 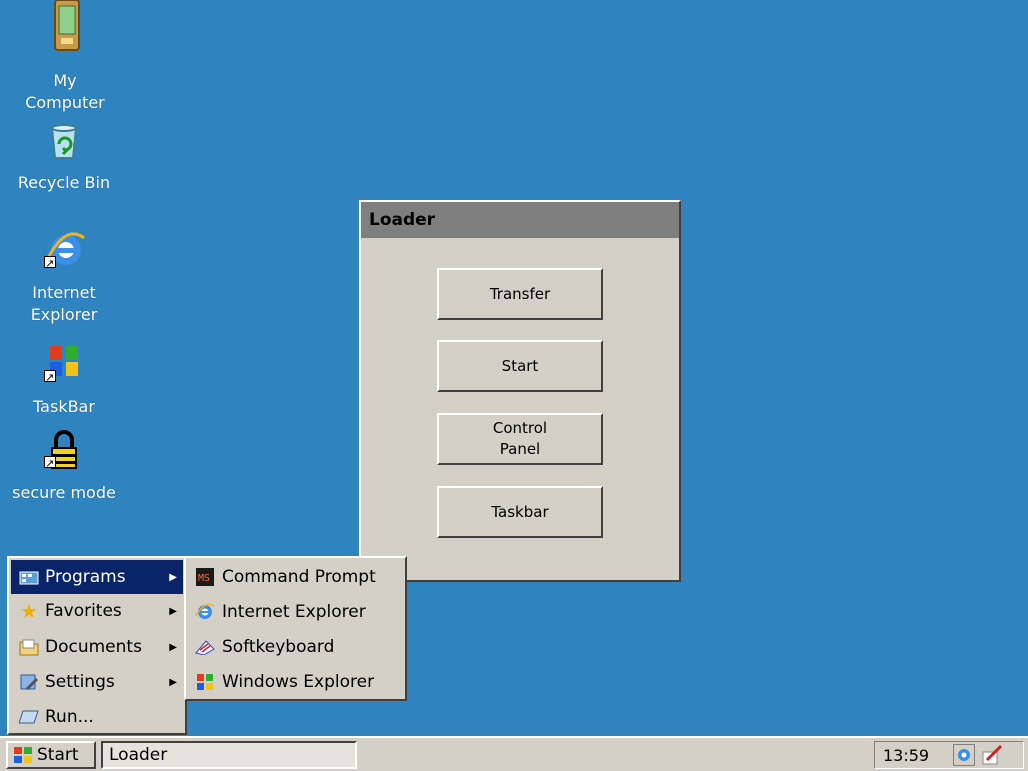 I want to click on window-title: Loader, so click(x=402, y=220).